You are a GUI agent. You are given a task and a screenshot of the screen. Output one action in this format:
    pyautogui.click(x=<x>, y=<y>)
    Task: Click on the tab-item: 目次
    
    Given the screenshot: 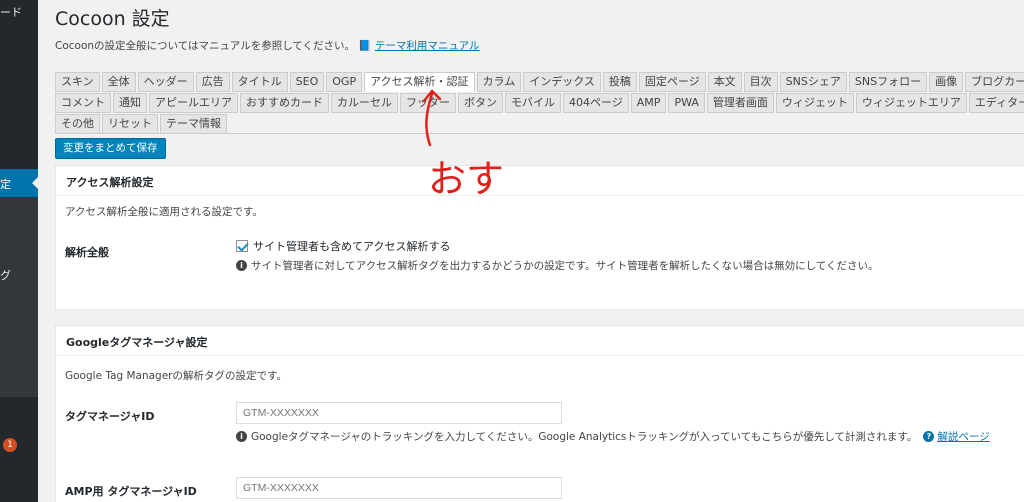 What is the action you would take?
    pyautogui.click(x=760, y=82)
    